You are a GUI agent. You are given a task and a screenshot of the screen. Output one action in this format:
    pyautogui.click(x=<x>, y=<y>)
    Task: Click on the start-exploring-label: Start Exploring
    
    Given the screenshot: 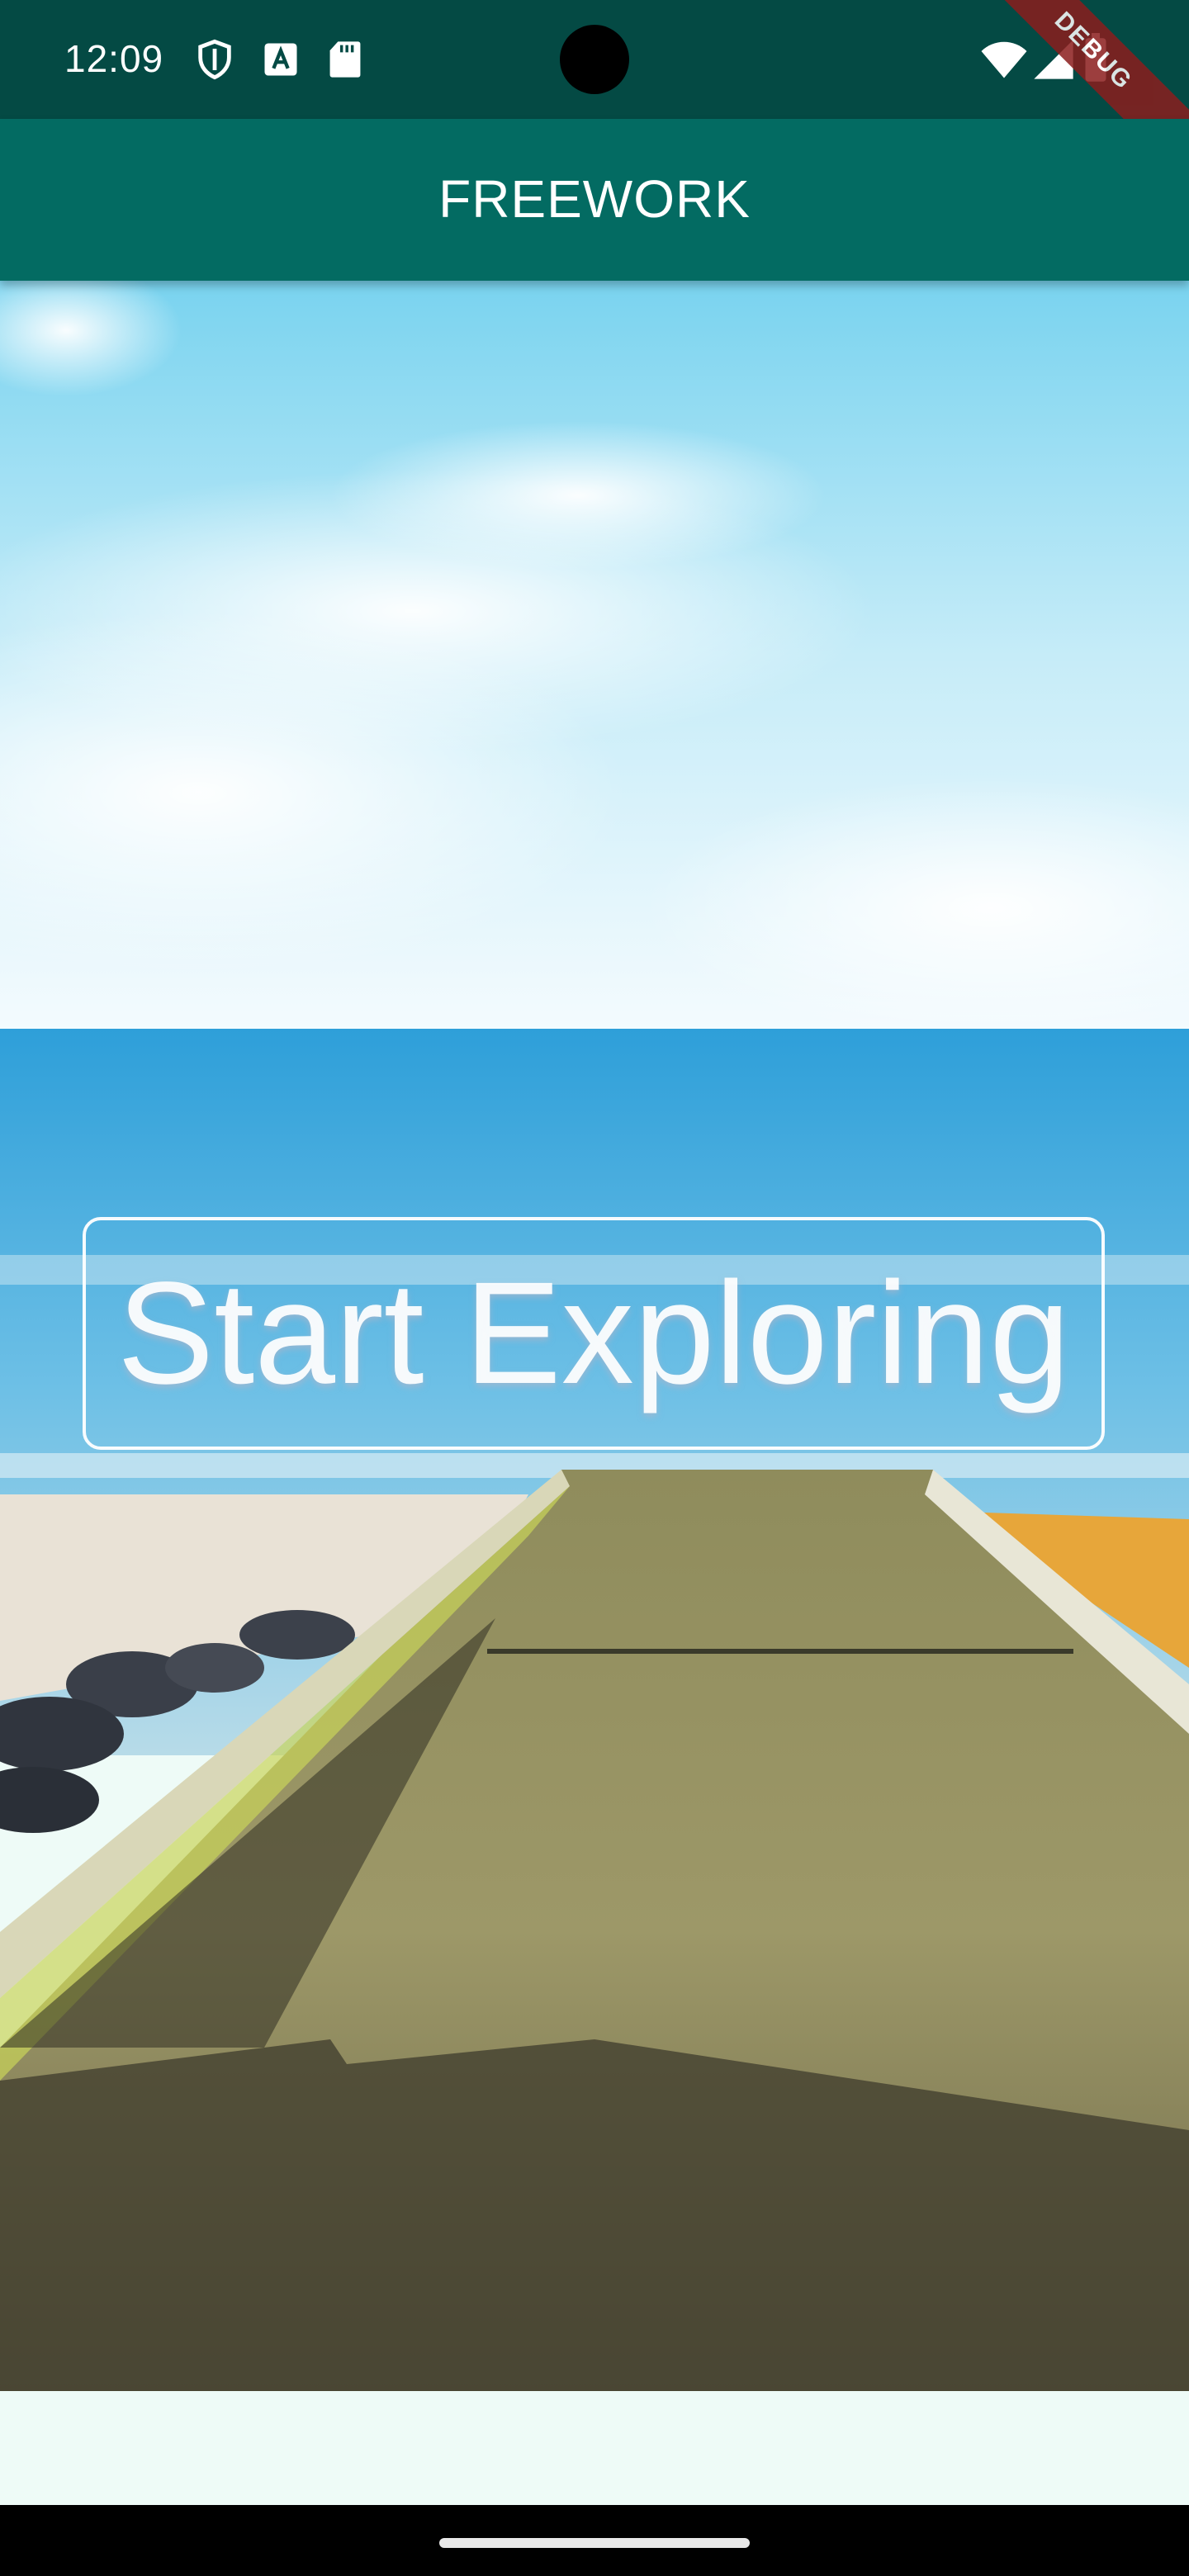 What is the action you would take?
    pyautogui.click(x=593, y=1333)
    